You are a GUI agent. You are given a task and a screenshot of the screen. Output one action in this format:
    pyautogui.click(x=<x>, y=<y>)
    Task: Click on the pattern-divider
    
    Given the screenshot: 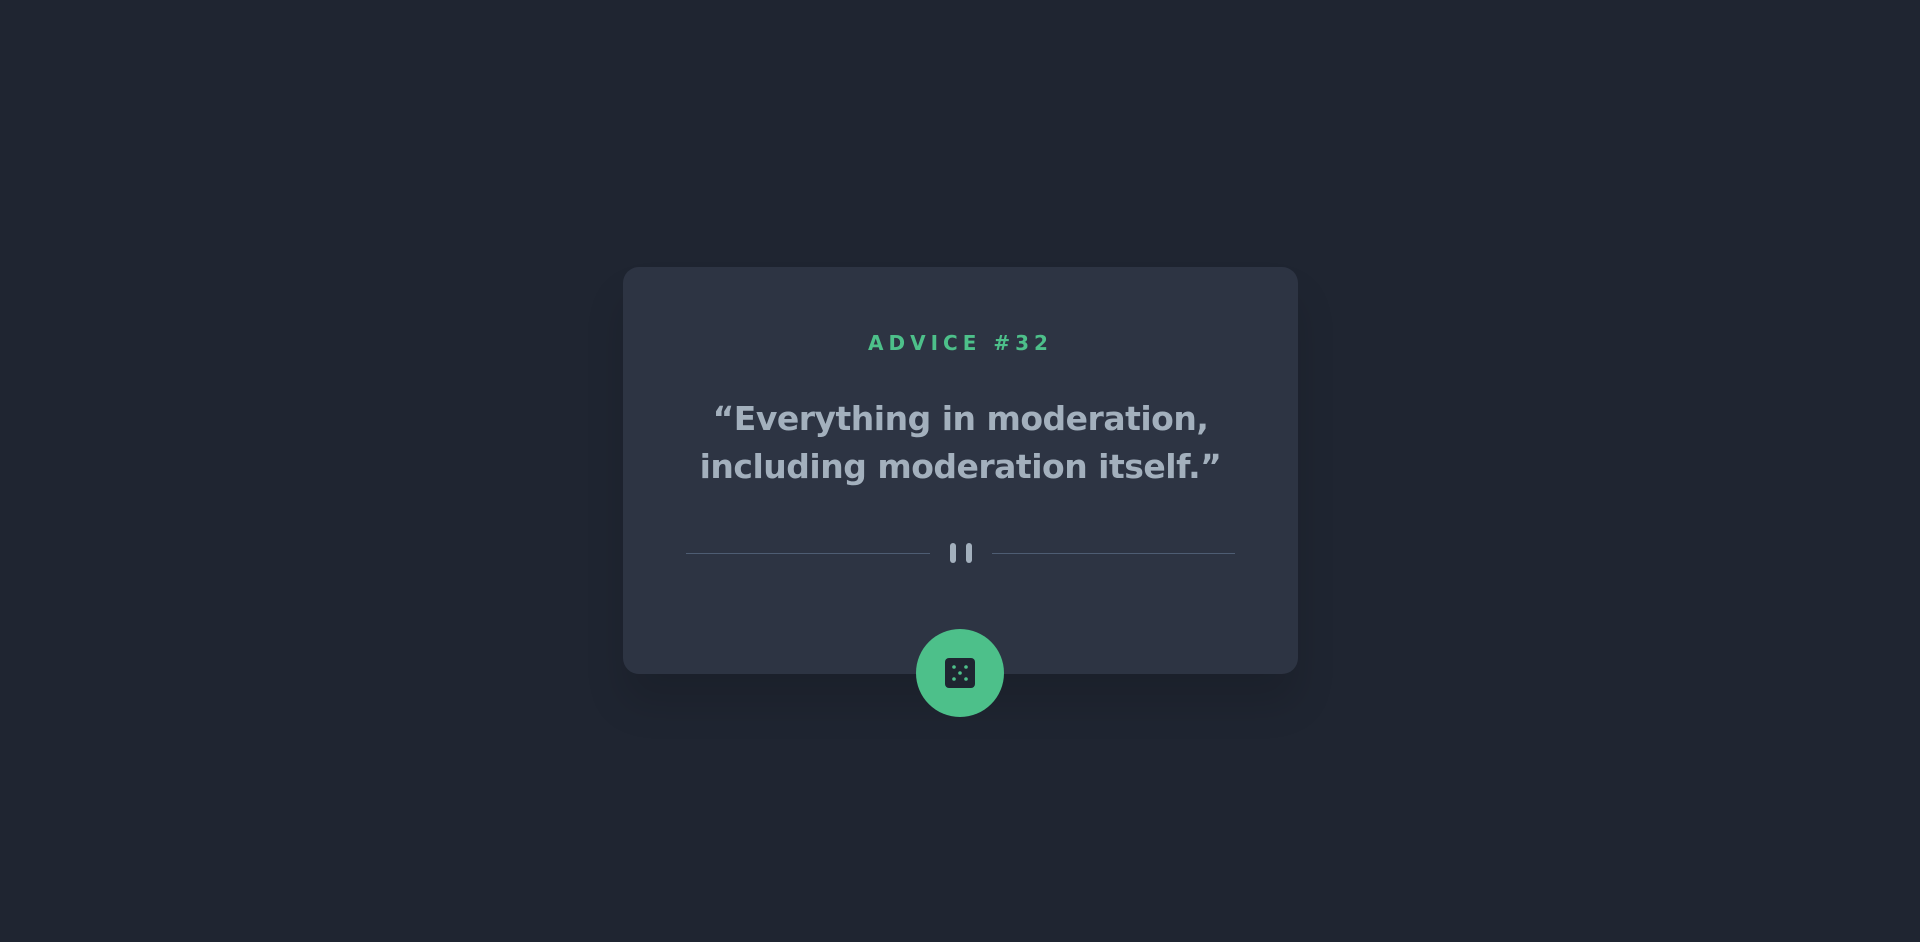 What is the action you would take?
    pyautogui.click(x=960, y=553)
    